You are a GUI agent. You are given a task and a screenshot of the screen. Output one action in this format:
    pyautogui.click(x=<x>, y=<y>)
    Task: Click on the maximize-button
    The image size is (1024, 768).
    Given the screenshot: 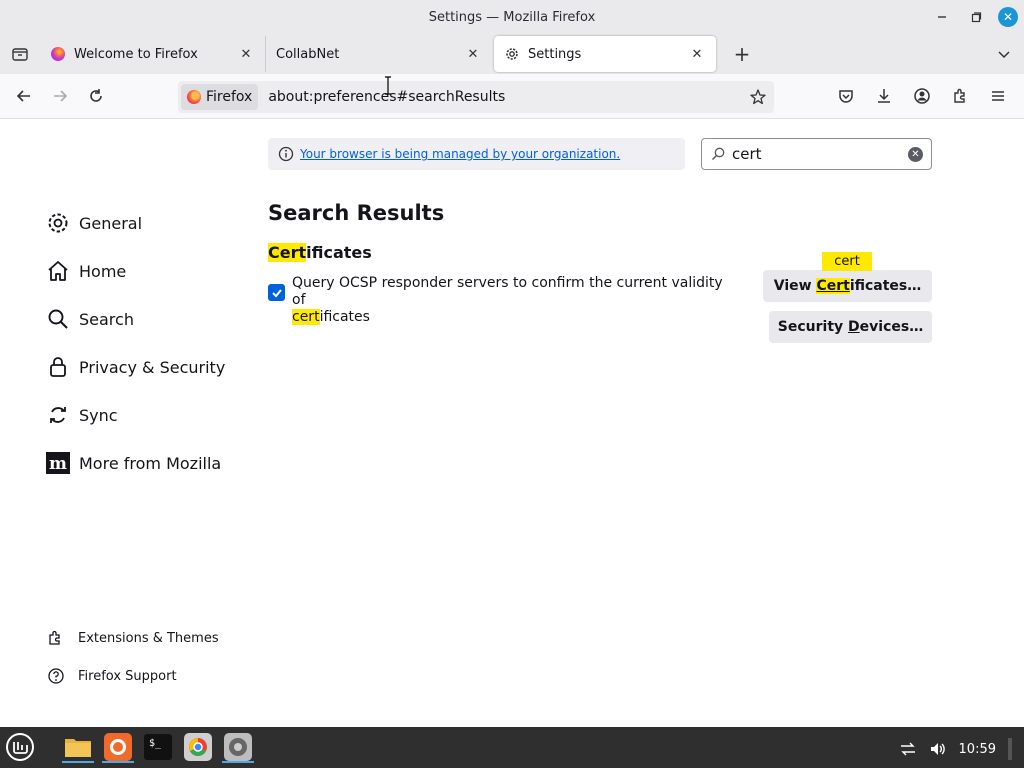 What is the action you would take?
    pyautogui.click(x=976, y=17)
    